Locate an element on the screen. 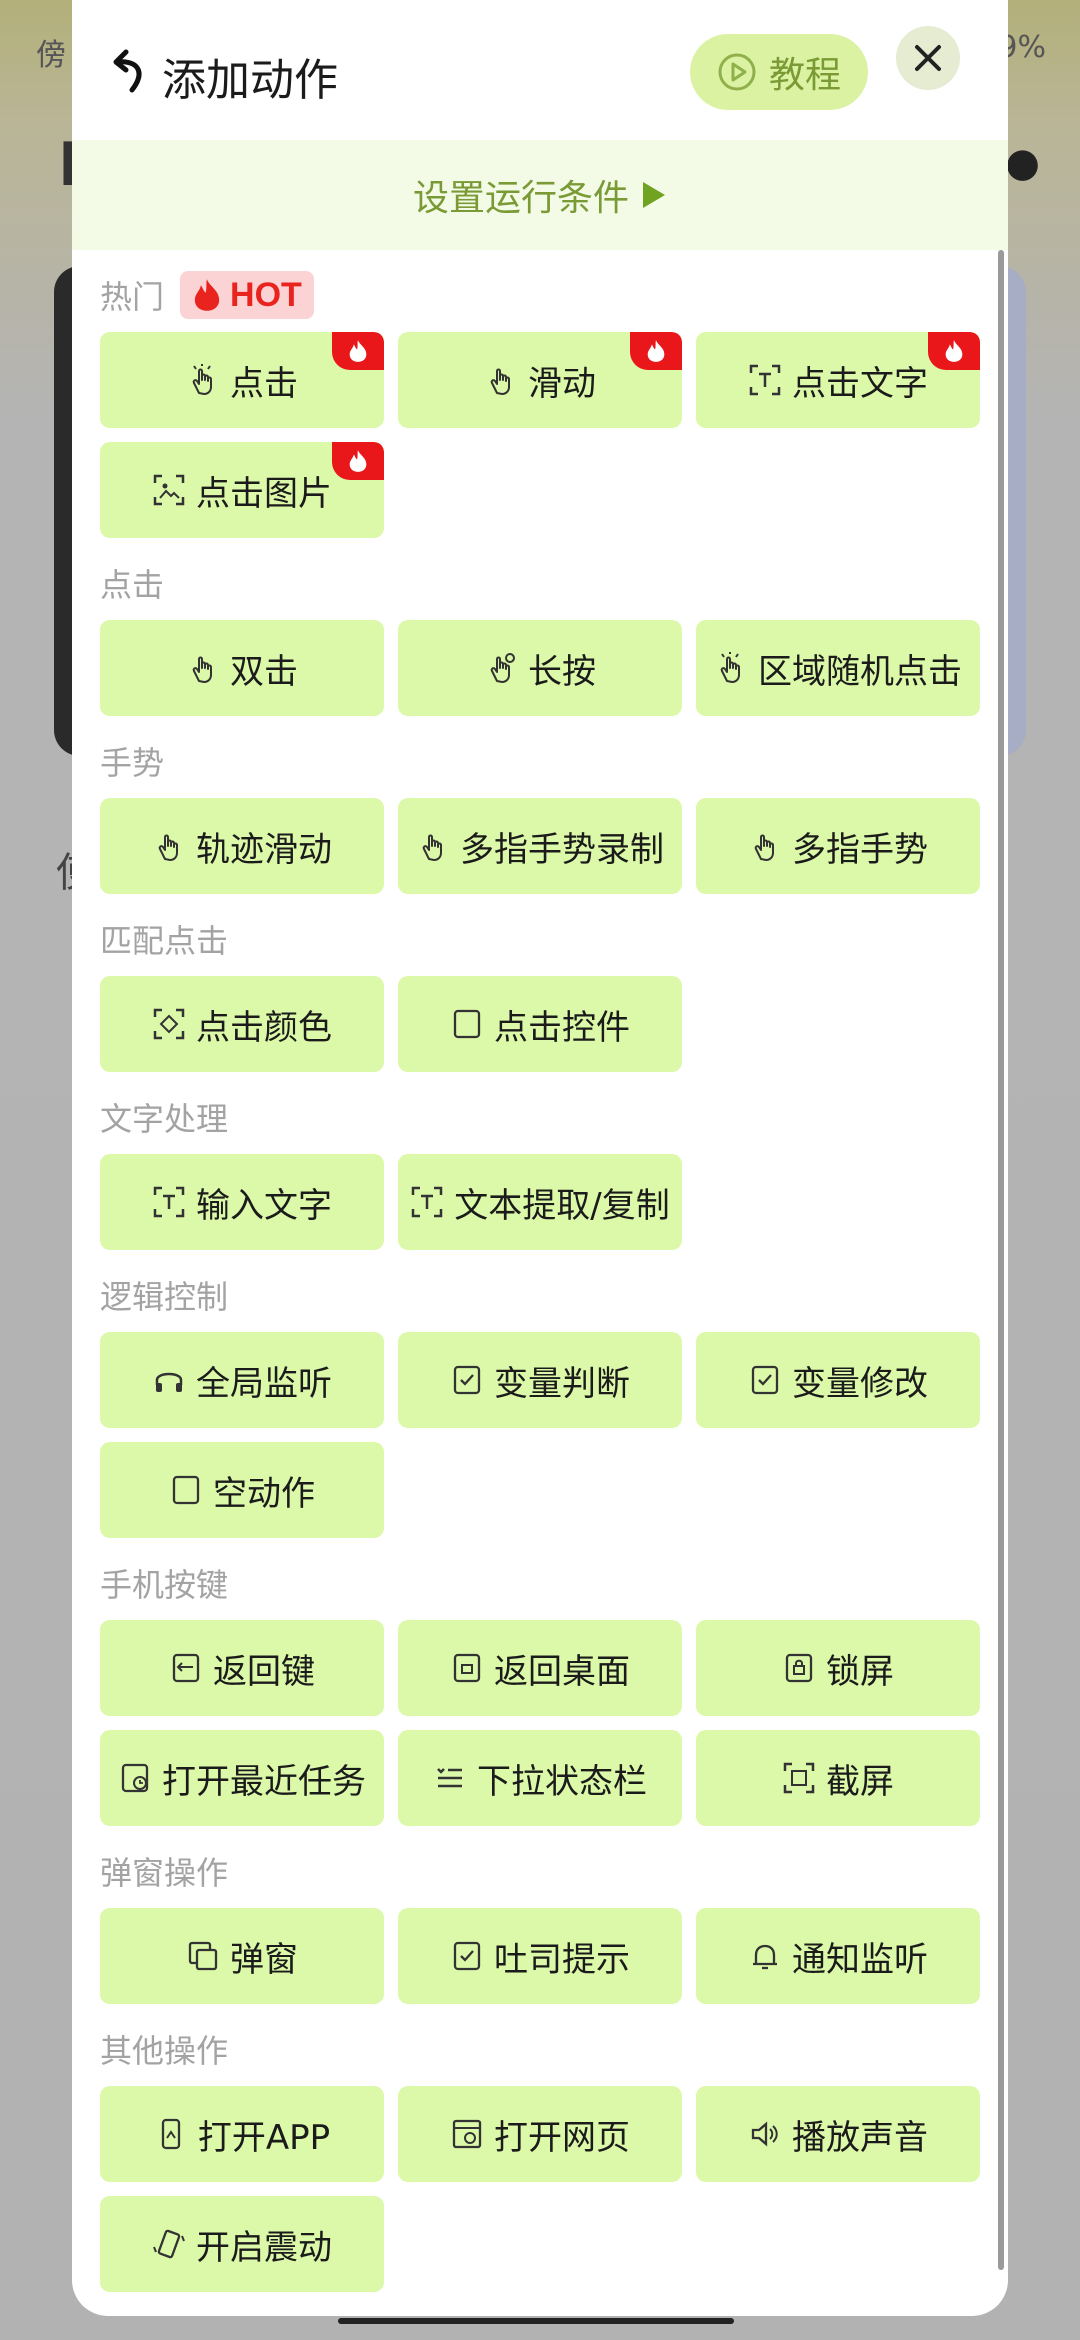 This screenshot has height=2340, width=1080. action-label: 轨迹滑动 is located at coordinates (264, 849).